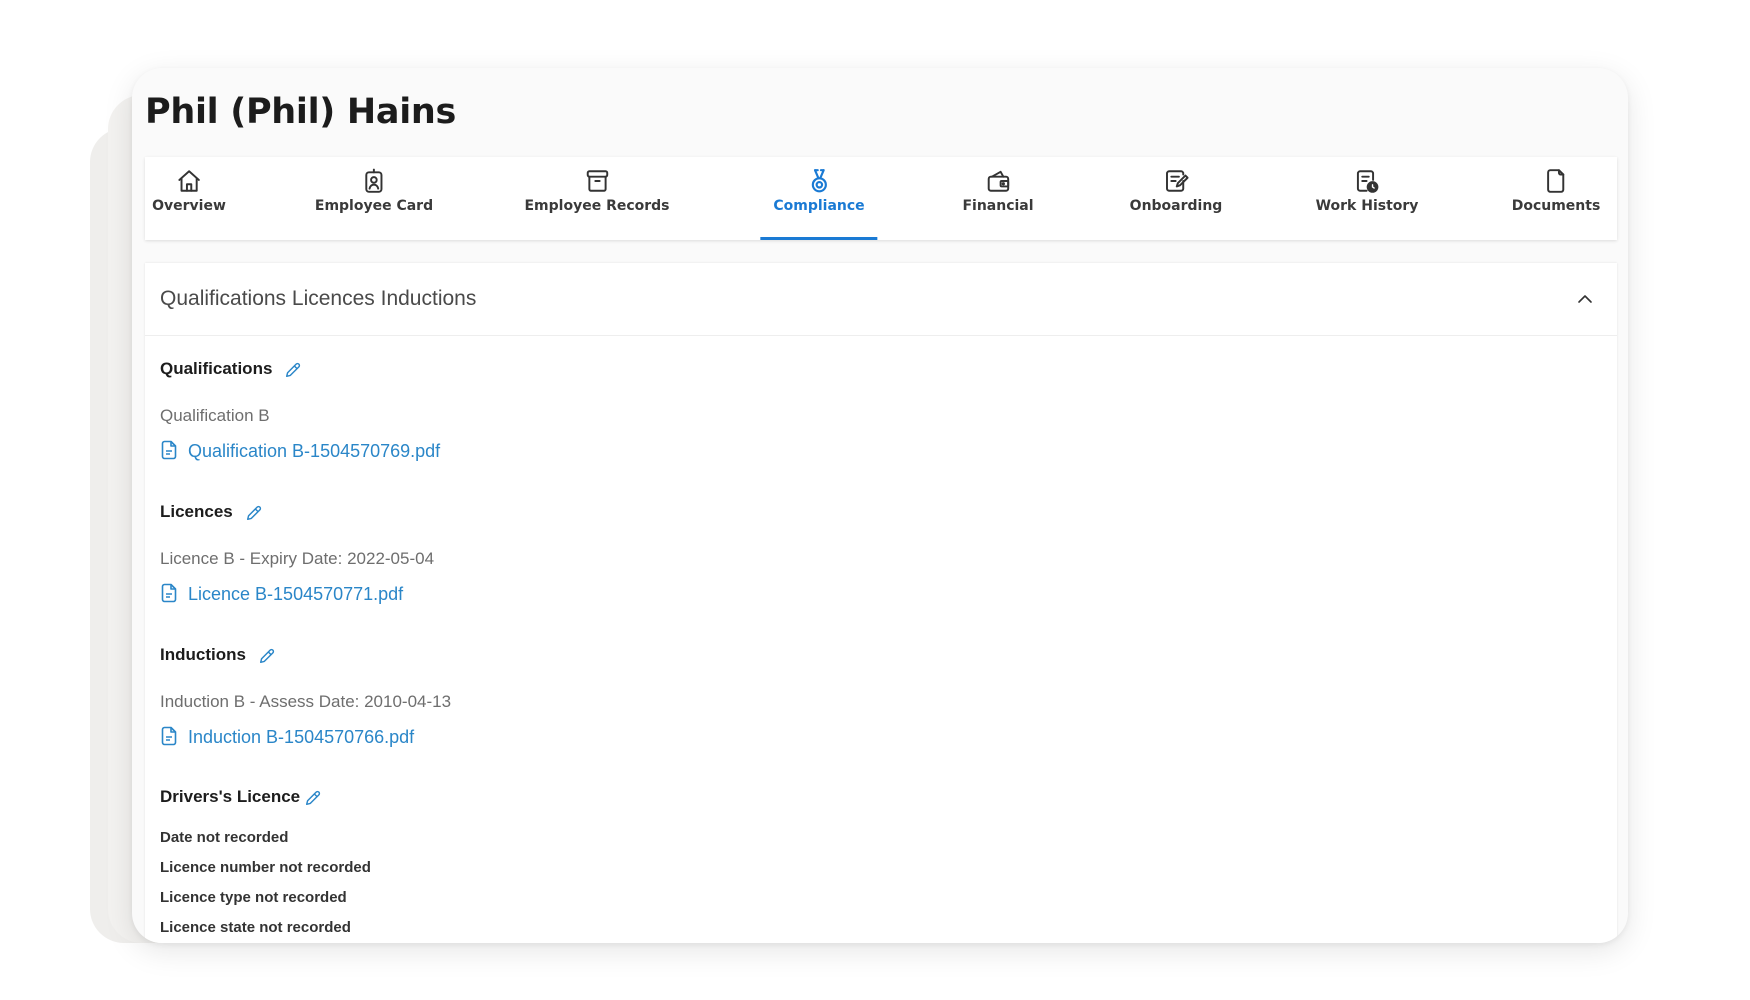 The image size is (1750, 1000). What do you see at coordinates (224, 837) in the screenshot?
I see `drivers-licence-date: Date not recorded` at bounding box center [224, 837].